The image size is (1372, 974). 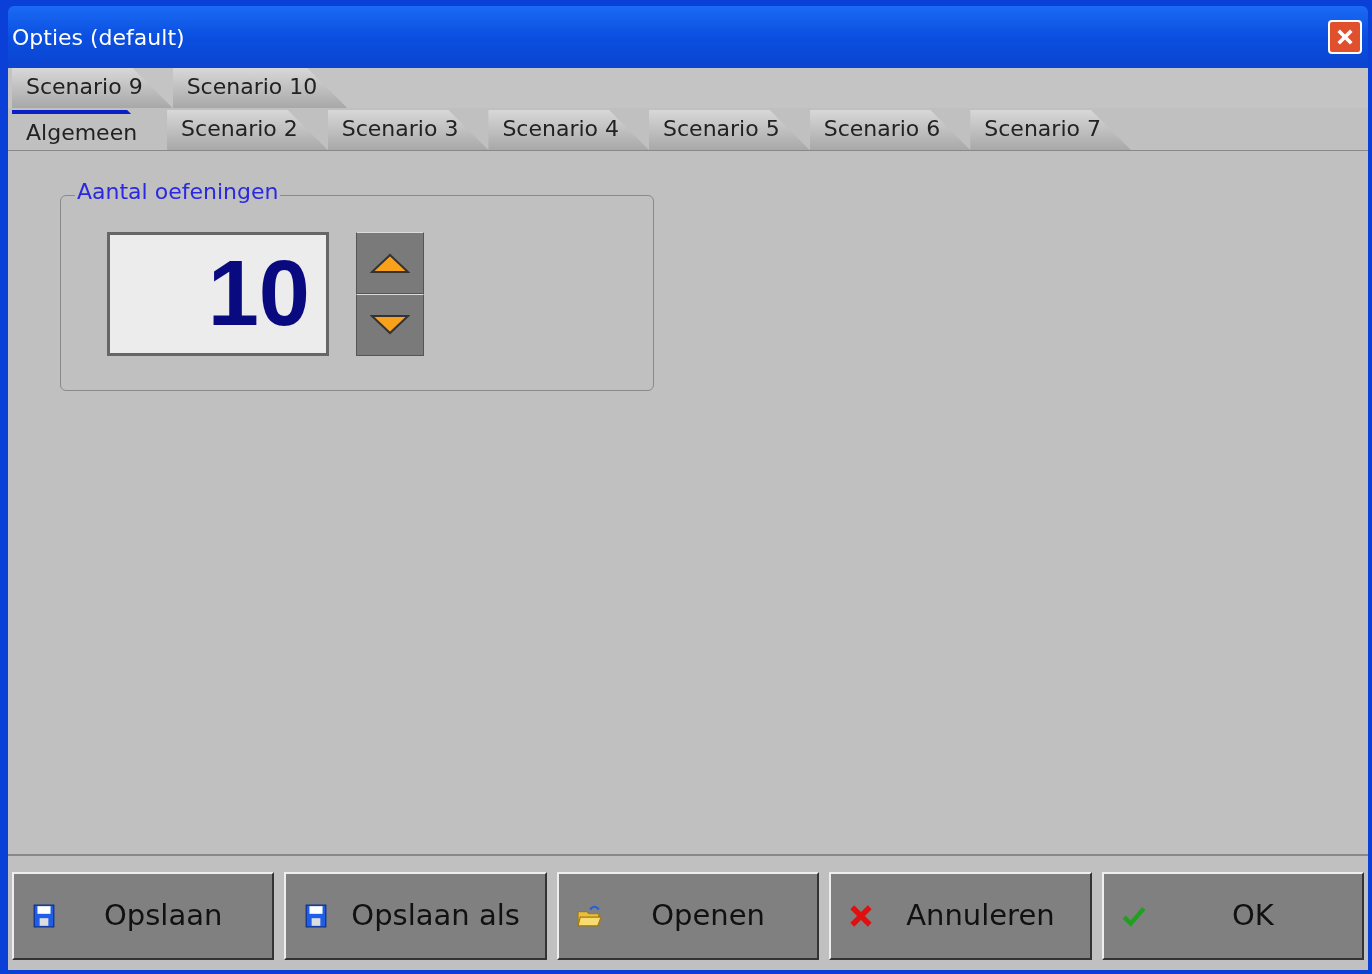 What do you see at coordinates (247, 130) in the screenshot?
I see `tab: Scenario 2` at bounding box center [247, 130].